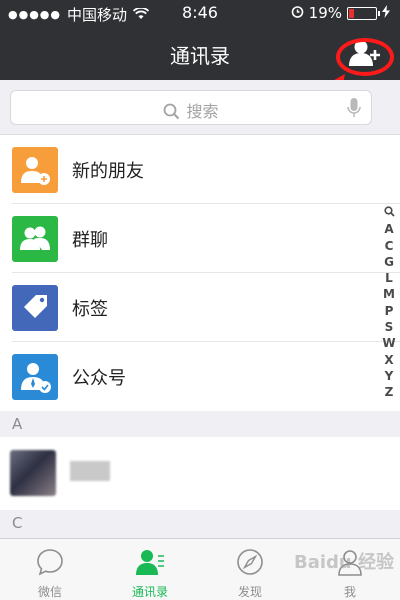 This screenshot has width=400, height=600. Describe the element at coordinates (50, 562) in the screenshot. I see `chat-icon` at that location.